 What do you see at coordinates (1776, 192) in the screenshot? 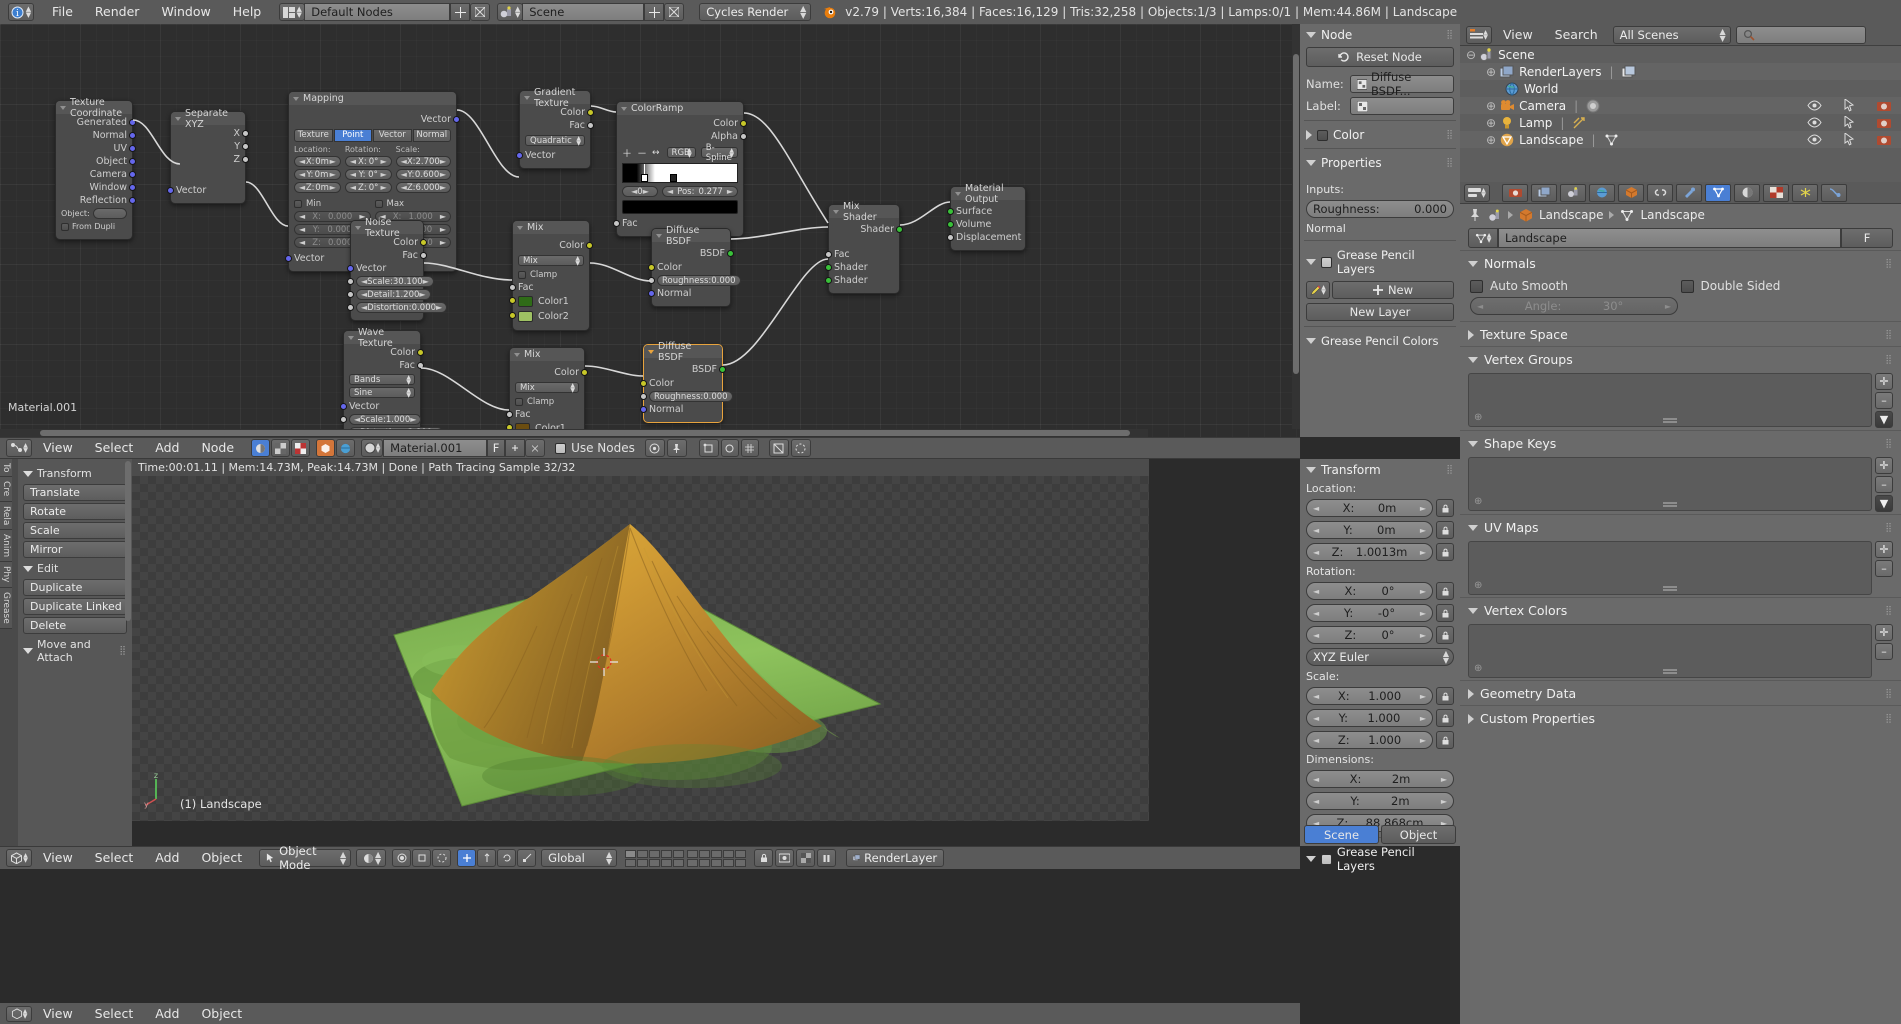
I see `tab-texture` at bounding box center [1776, 192].